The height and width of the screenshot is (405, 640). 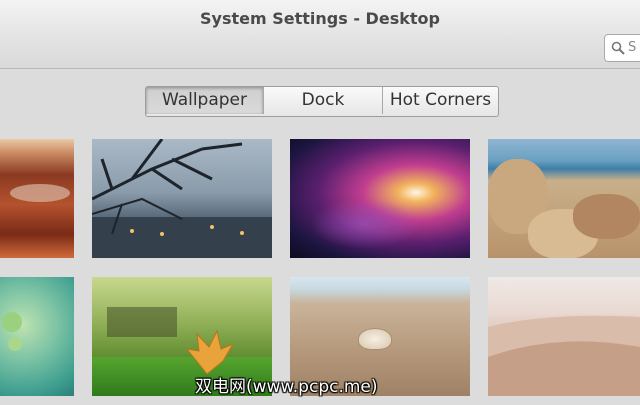 I want to click on dunes-image, so click(x=564, y=355).